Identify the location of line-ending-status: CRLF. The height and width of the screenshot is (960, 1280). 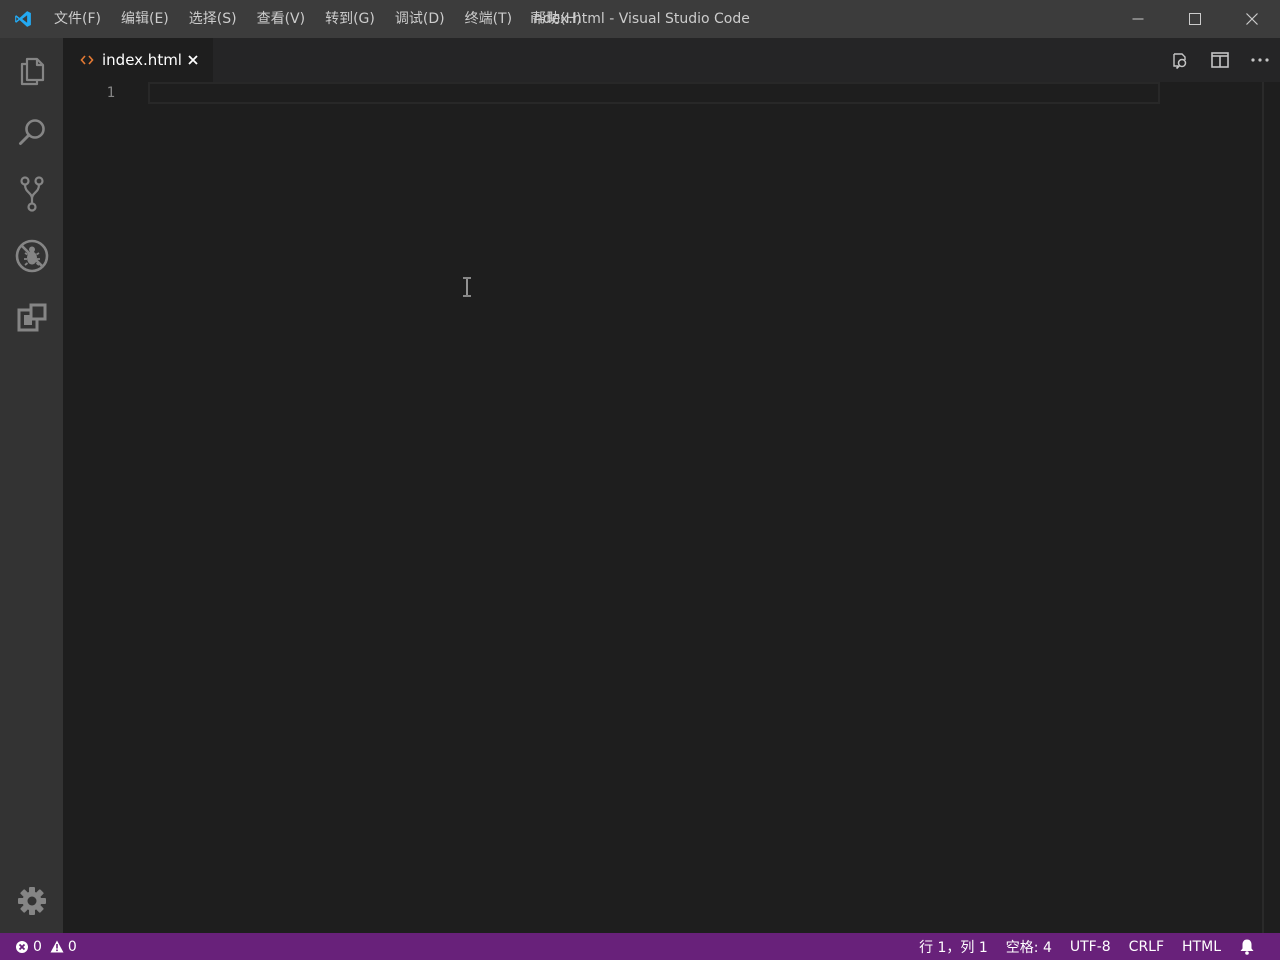
(1146, 946).